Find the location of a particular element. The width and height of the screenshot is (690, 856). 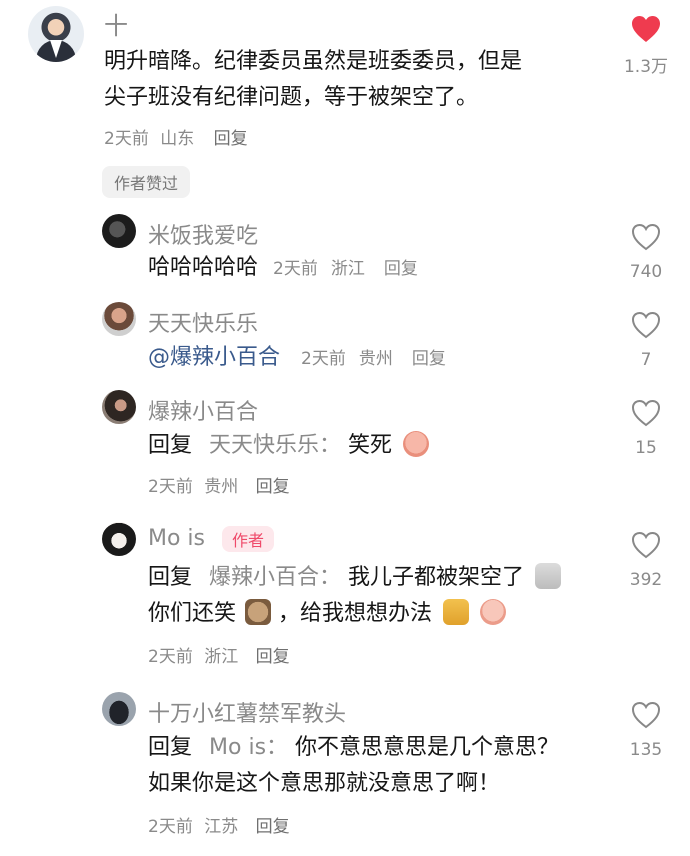

reply-content-line1: 回复 爆辣小百合： 我儿子都被架空了 is located at coordinates (355, 578).